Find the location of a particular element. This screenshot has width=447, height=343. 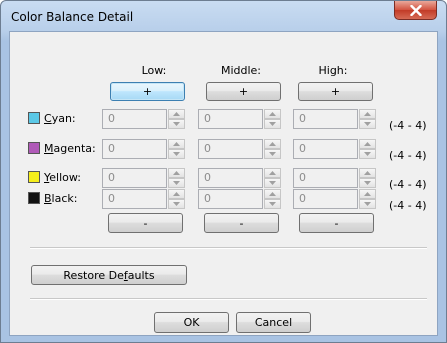

cyan-high-field: 0 is located at coordinates (325, 119).